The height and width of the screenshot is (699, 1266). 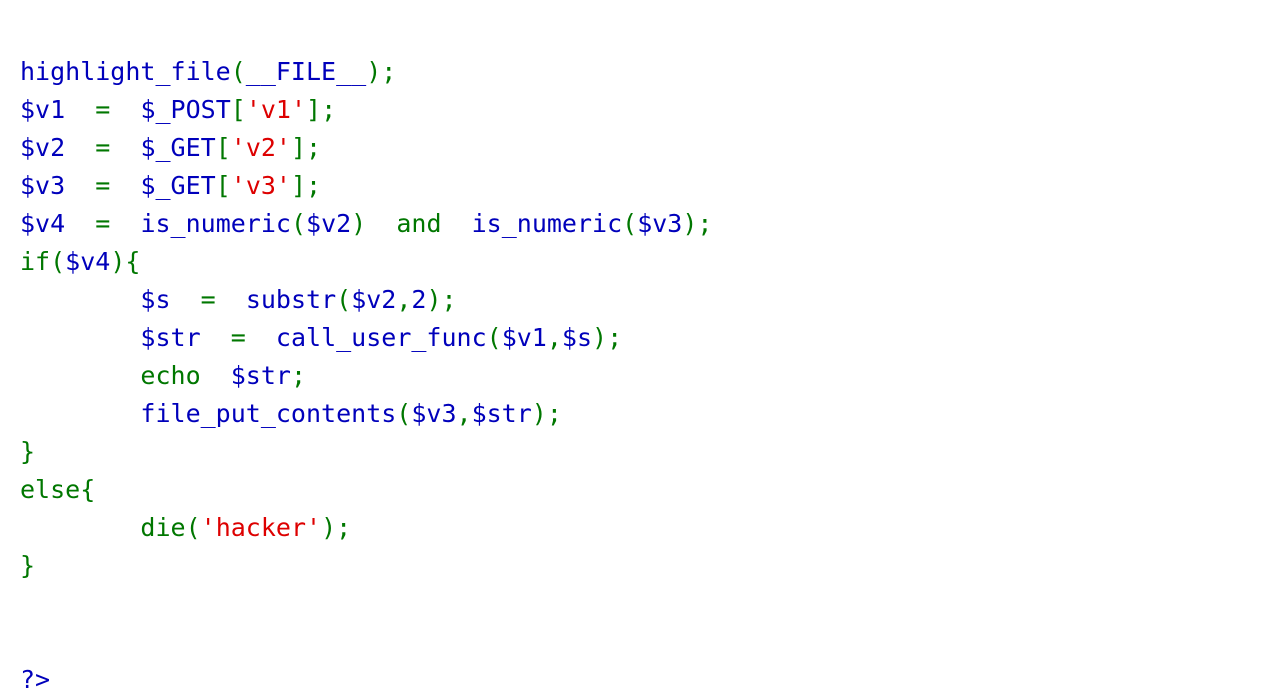 I want to click on code-token-default: call_user_func, so click(x=381, y=337).